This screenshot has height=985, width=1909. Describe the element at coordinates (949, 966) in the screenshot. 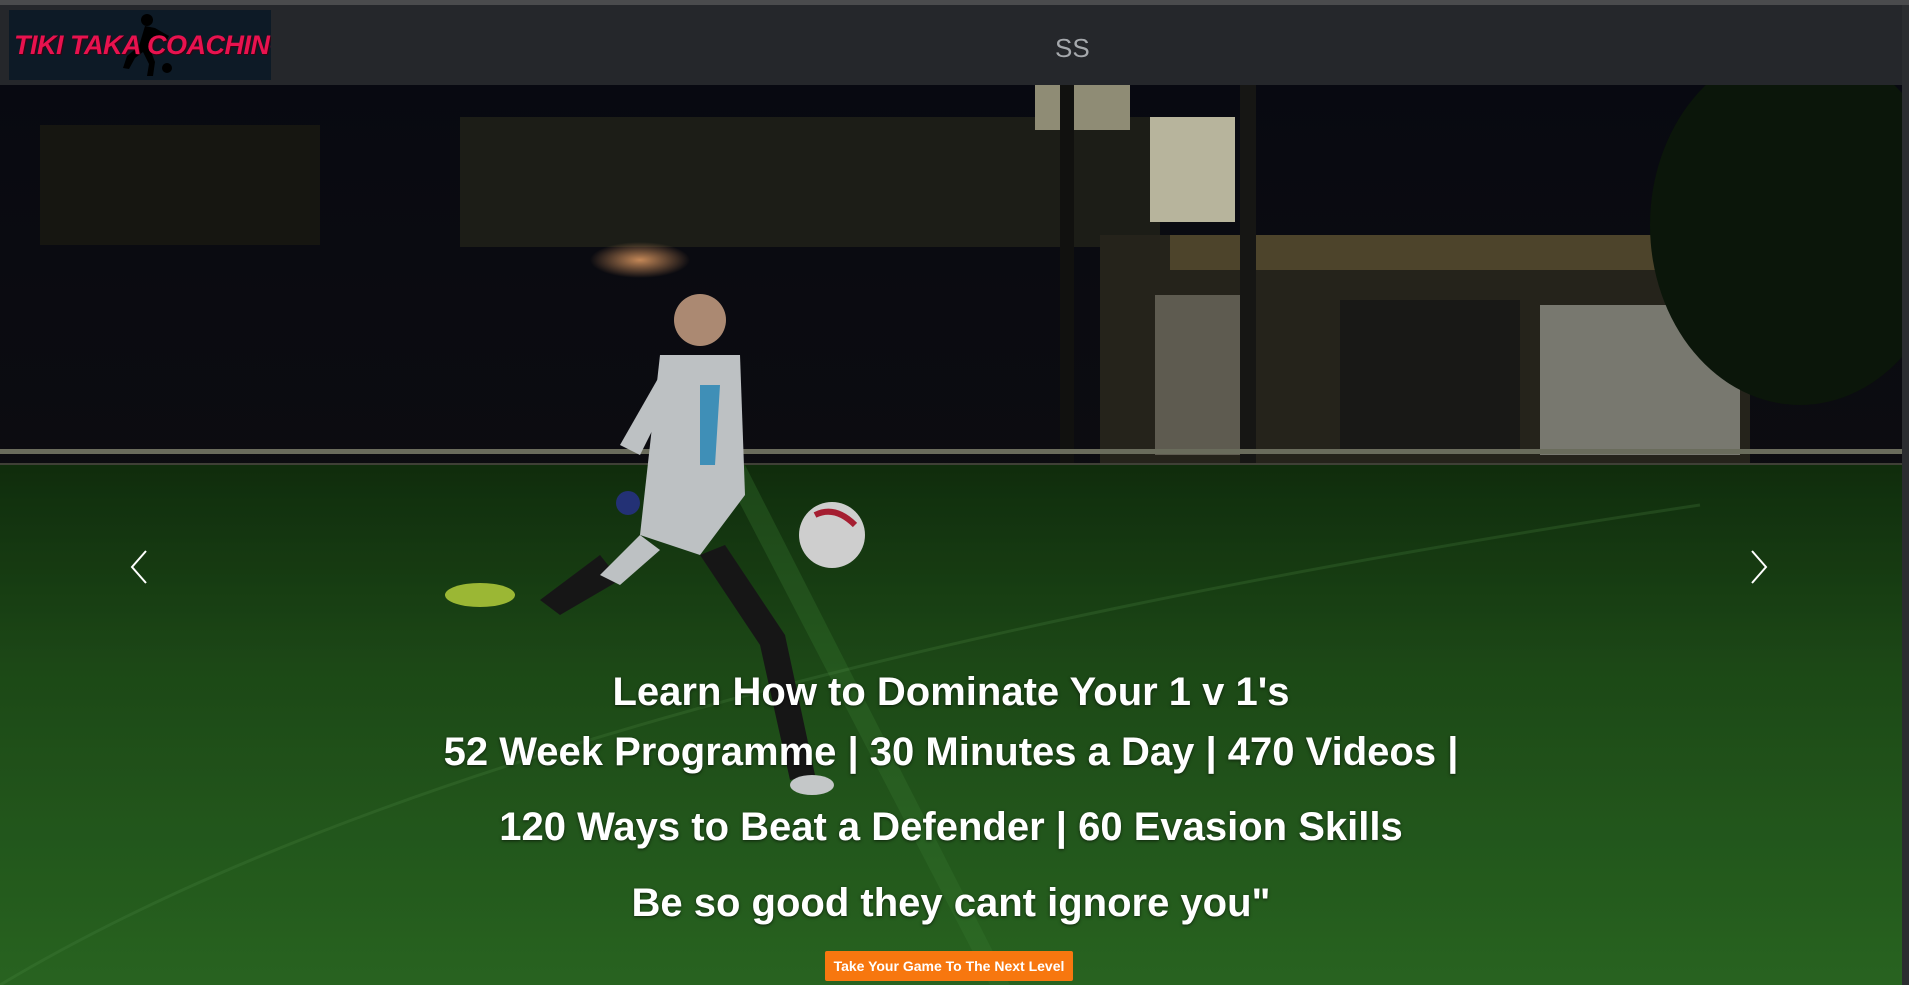

I see `cta-button: Take Your Game To The Next Level` at that location.